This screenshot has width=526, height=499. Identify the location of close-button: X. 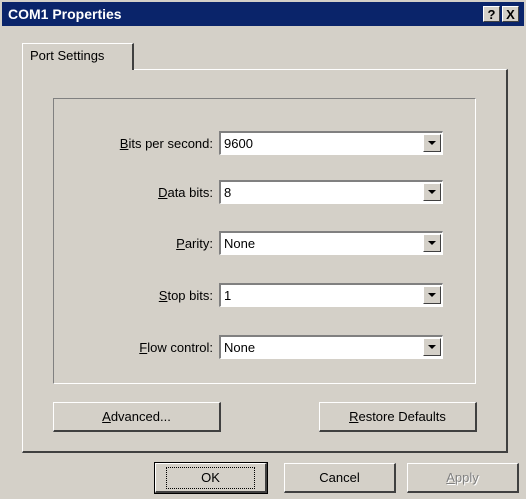
(510, 14).